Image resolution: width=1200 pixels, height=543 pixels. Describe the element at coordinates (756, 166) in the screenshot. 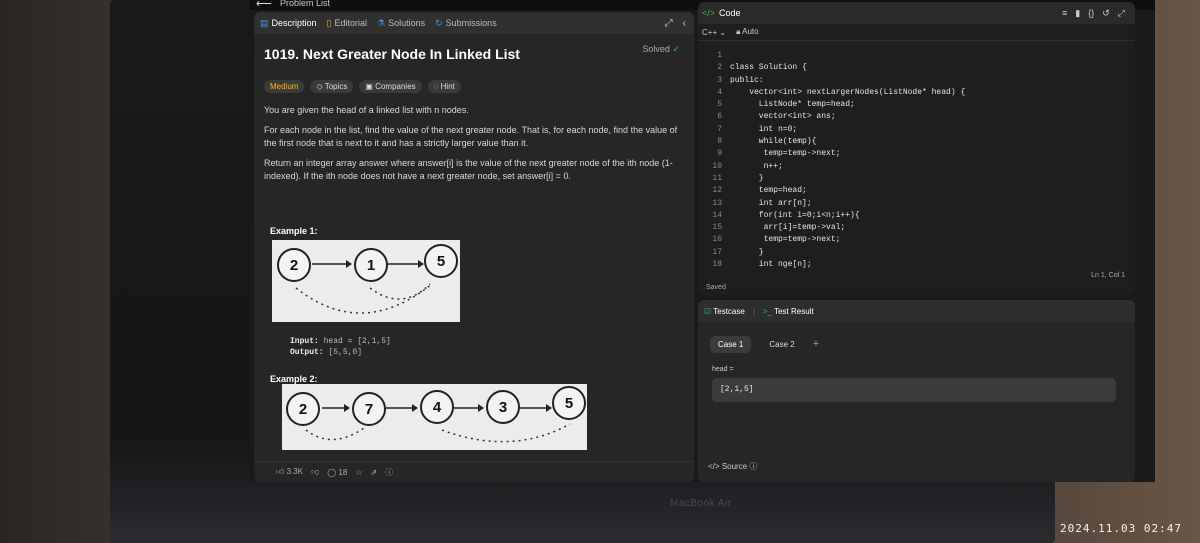

I see `code-text: n++;` at that location.